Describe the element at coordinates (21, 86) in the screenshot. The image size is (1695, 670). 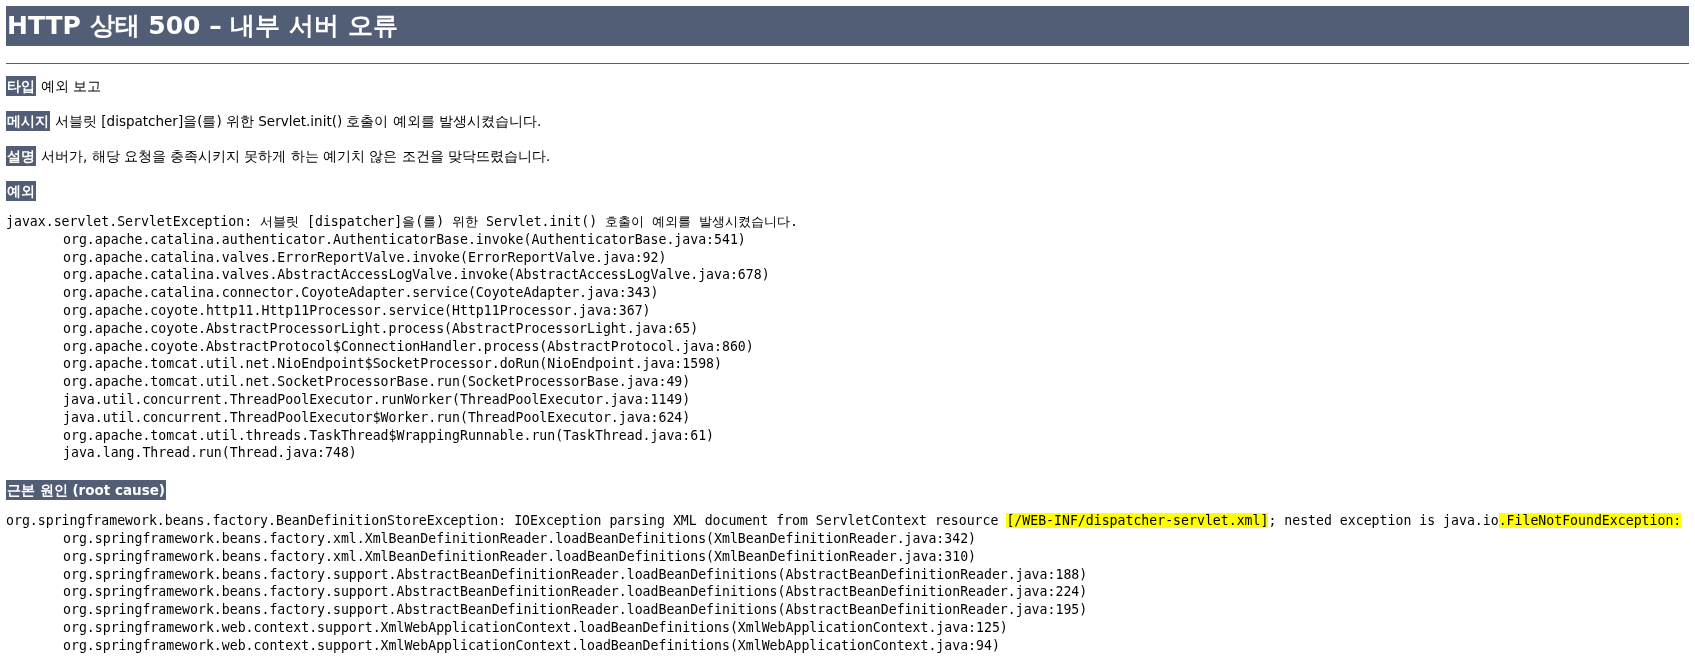
I see `field-label: 타입` at that location.